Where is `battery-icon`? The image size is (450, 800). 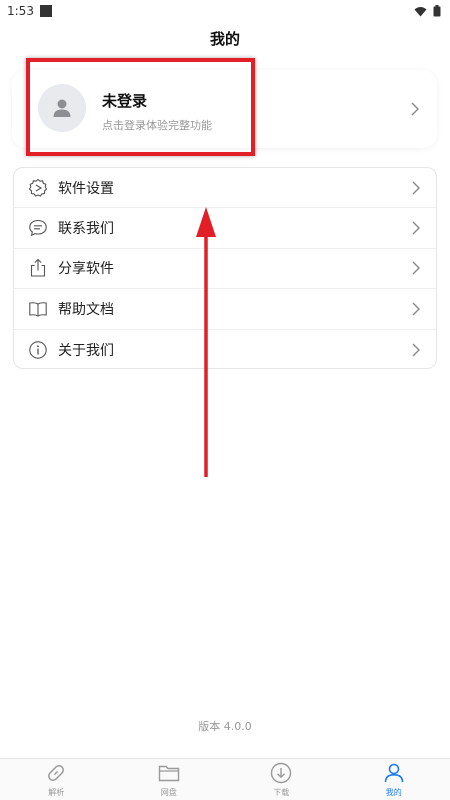
battery-icon is located at coordinates (437, 11).